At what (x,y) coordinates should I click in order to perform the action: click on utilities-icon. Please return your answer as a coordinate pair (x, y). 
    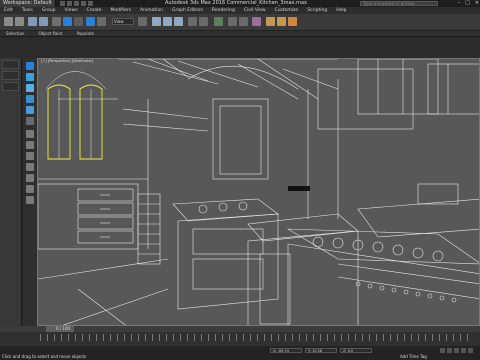
    Looking at the image, I should click on (30, 121).